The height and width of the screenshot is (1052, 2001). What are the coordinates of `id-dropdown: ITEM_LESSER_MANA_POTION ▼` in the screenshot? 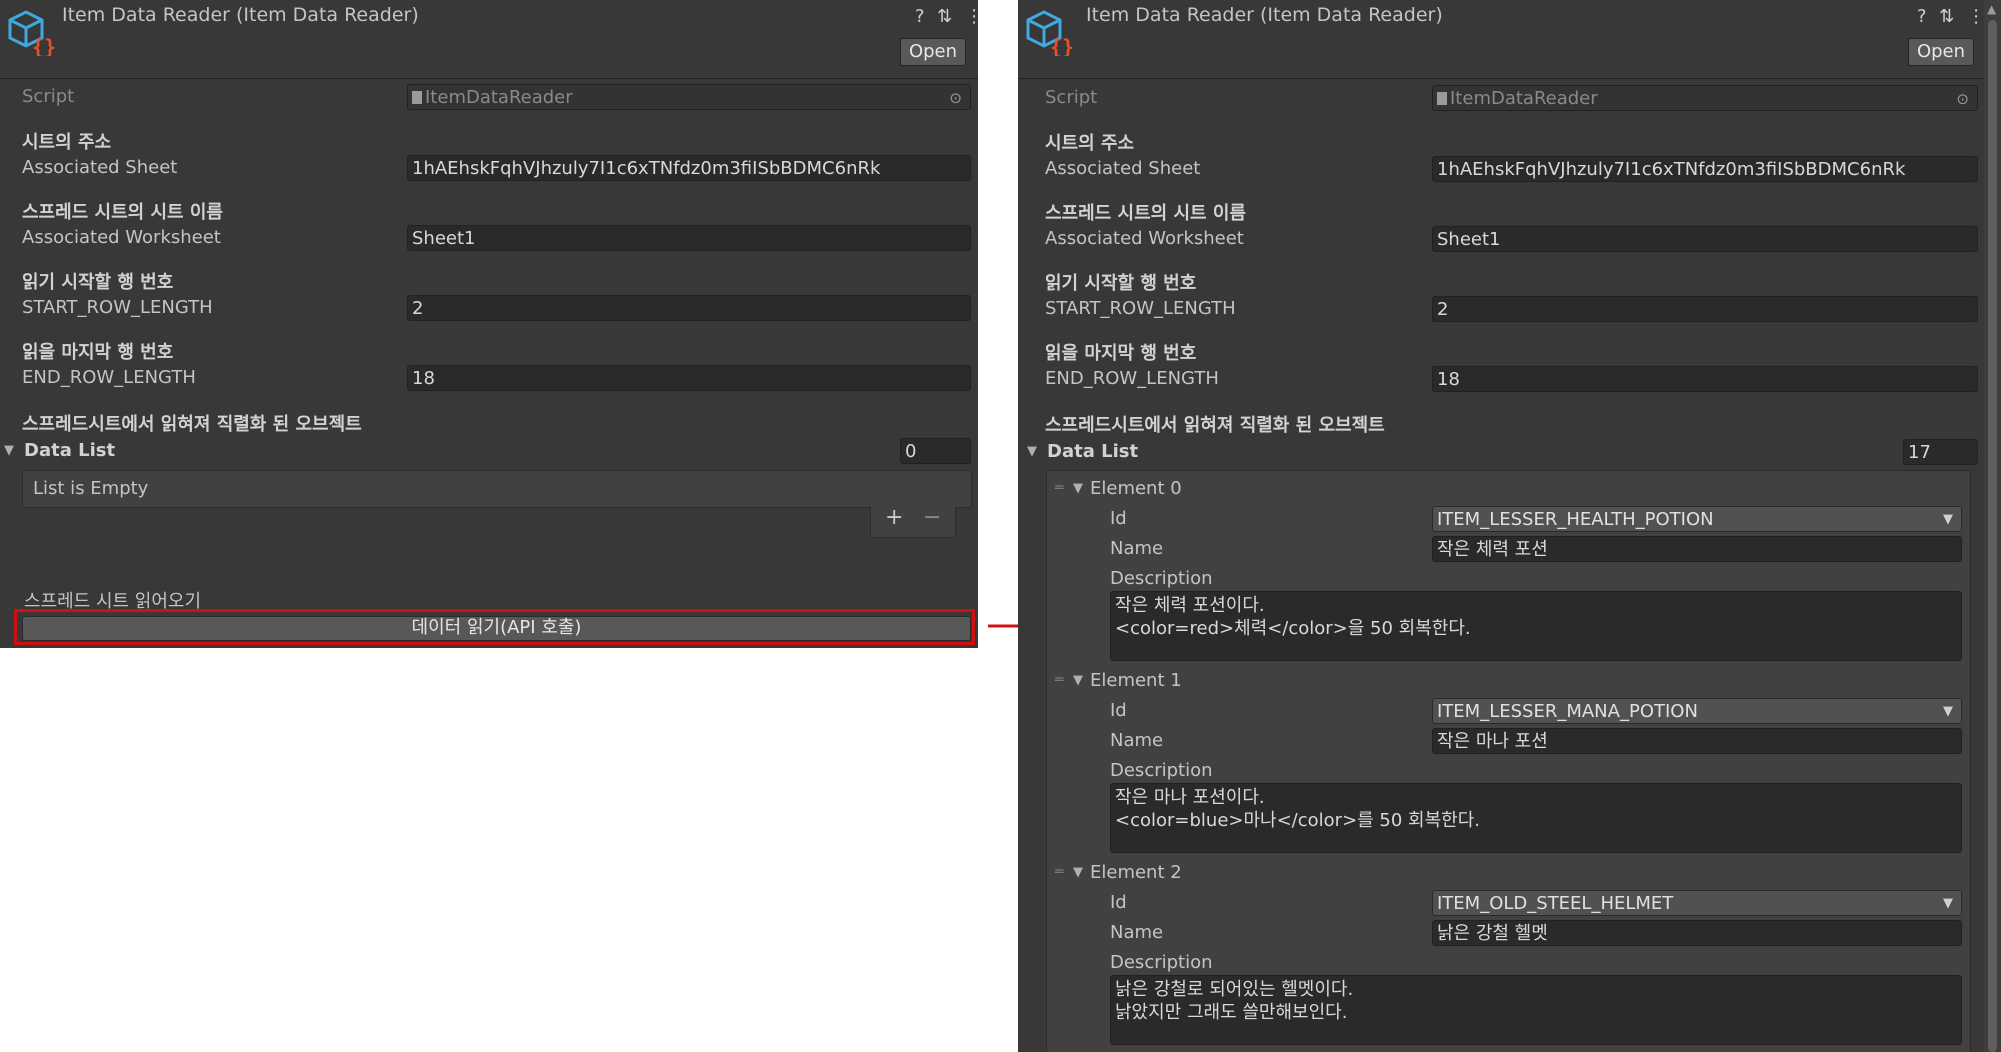 It's located at (1697, 711).